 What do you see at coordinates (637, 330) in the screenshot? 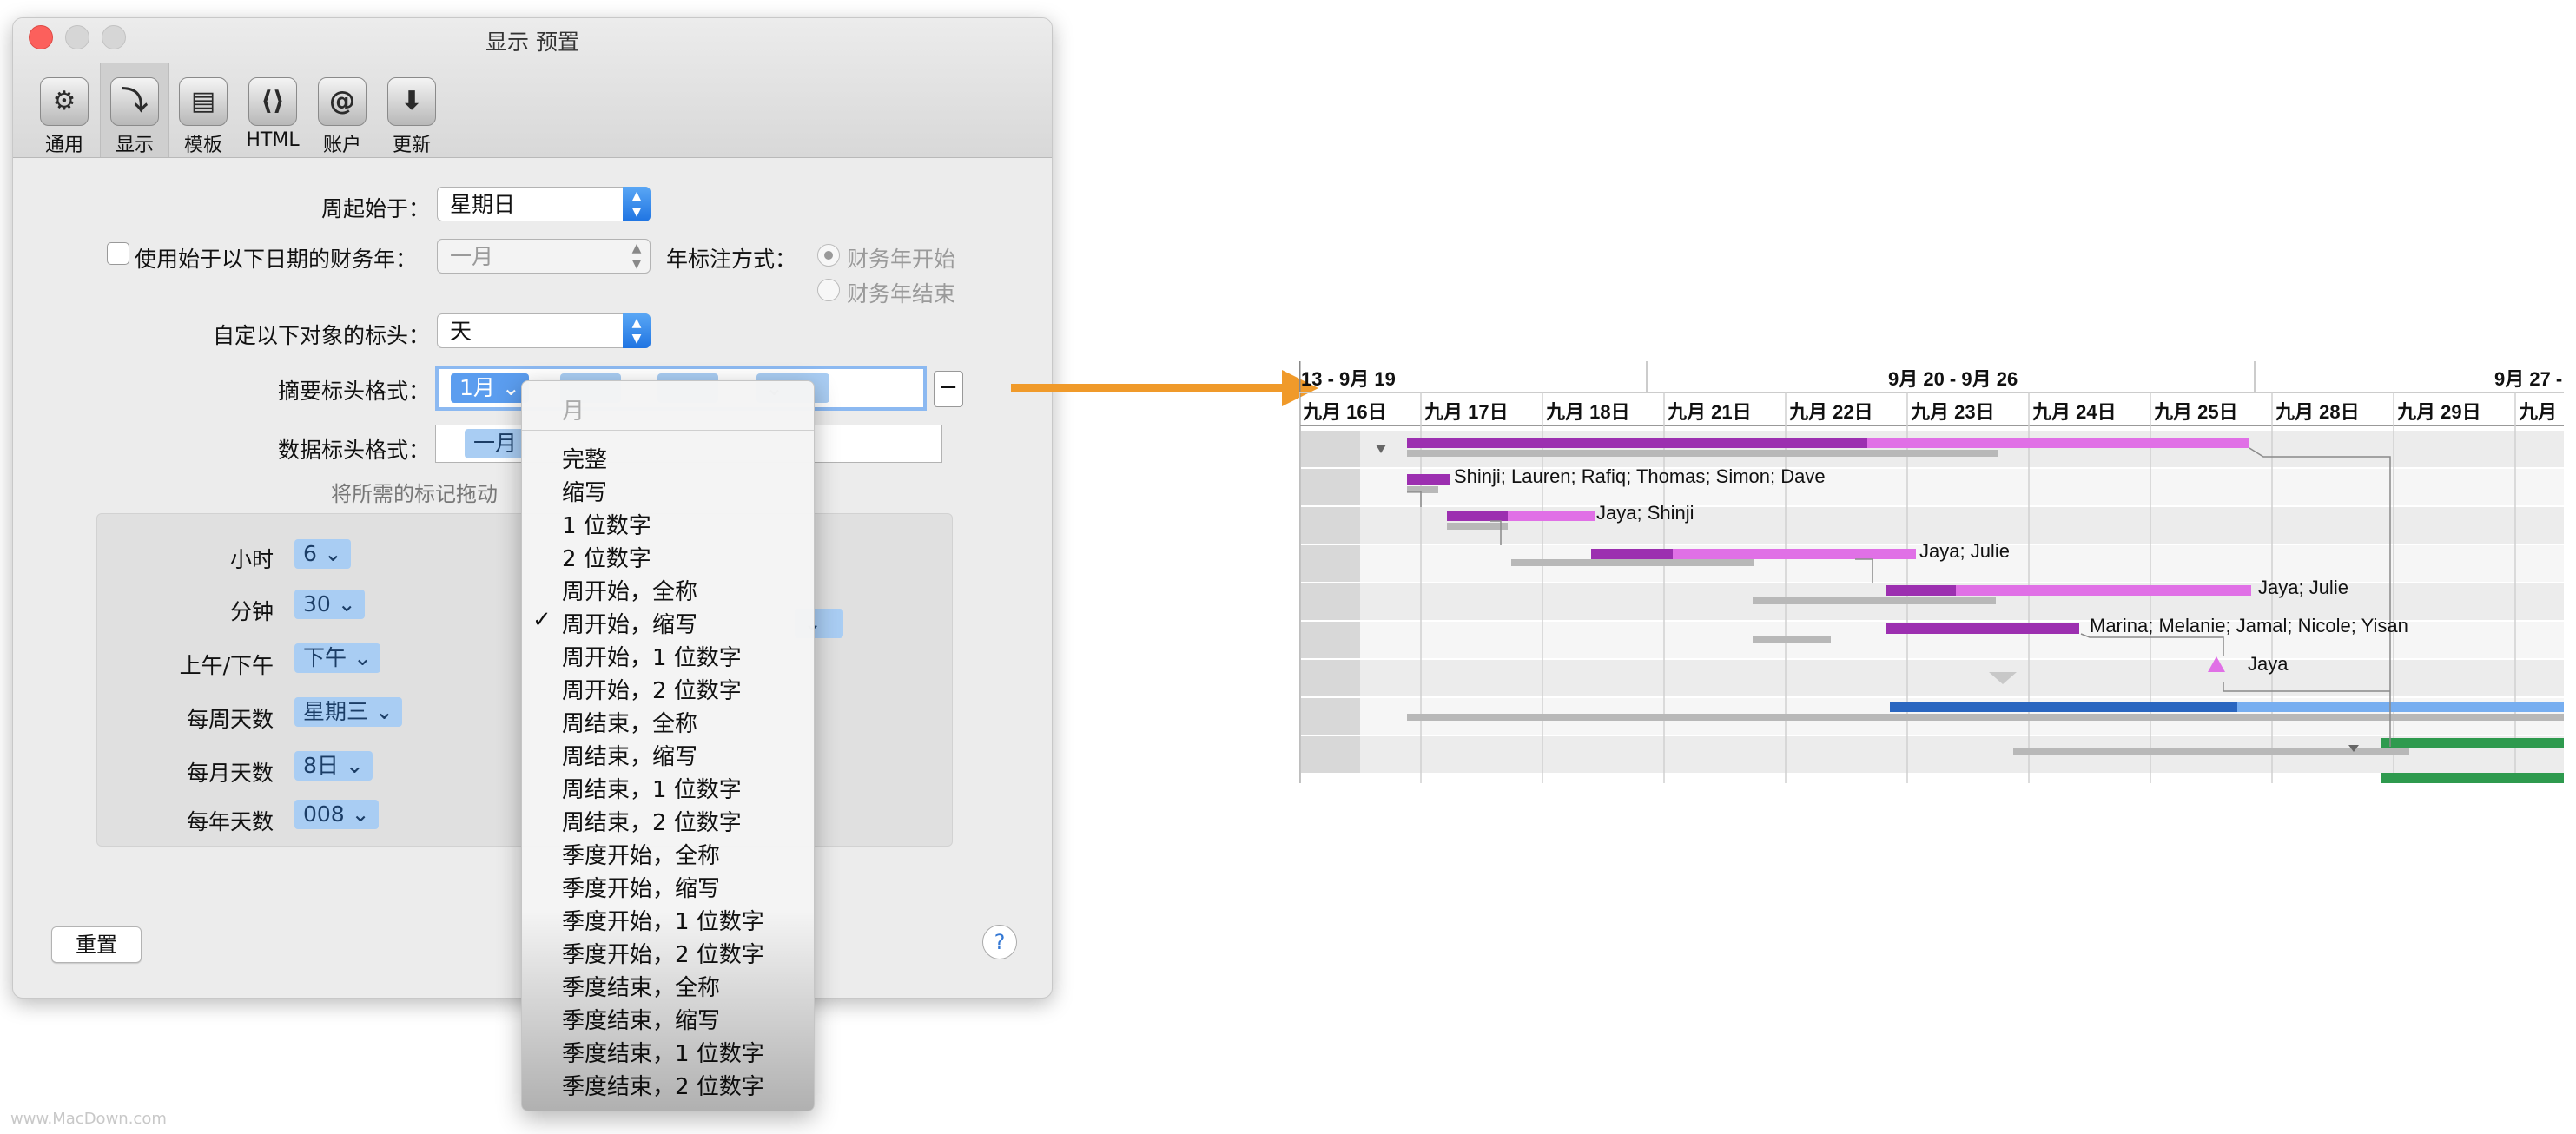
I see `popup-arrows-icon: ▲ ▼` at bounding box center [637, 330].